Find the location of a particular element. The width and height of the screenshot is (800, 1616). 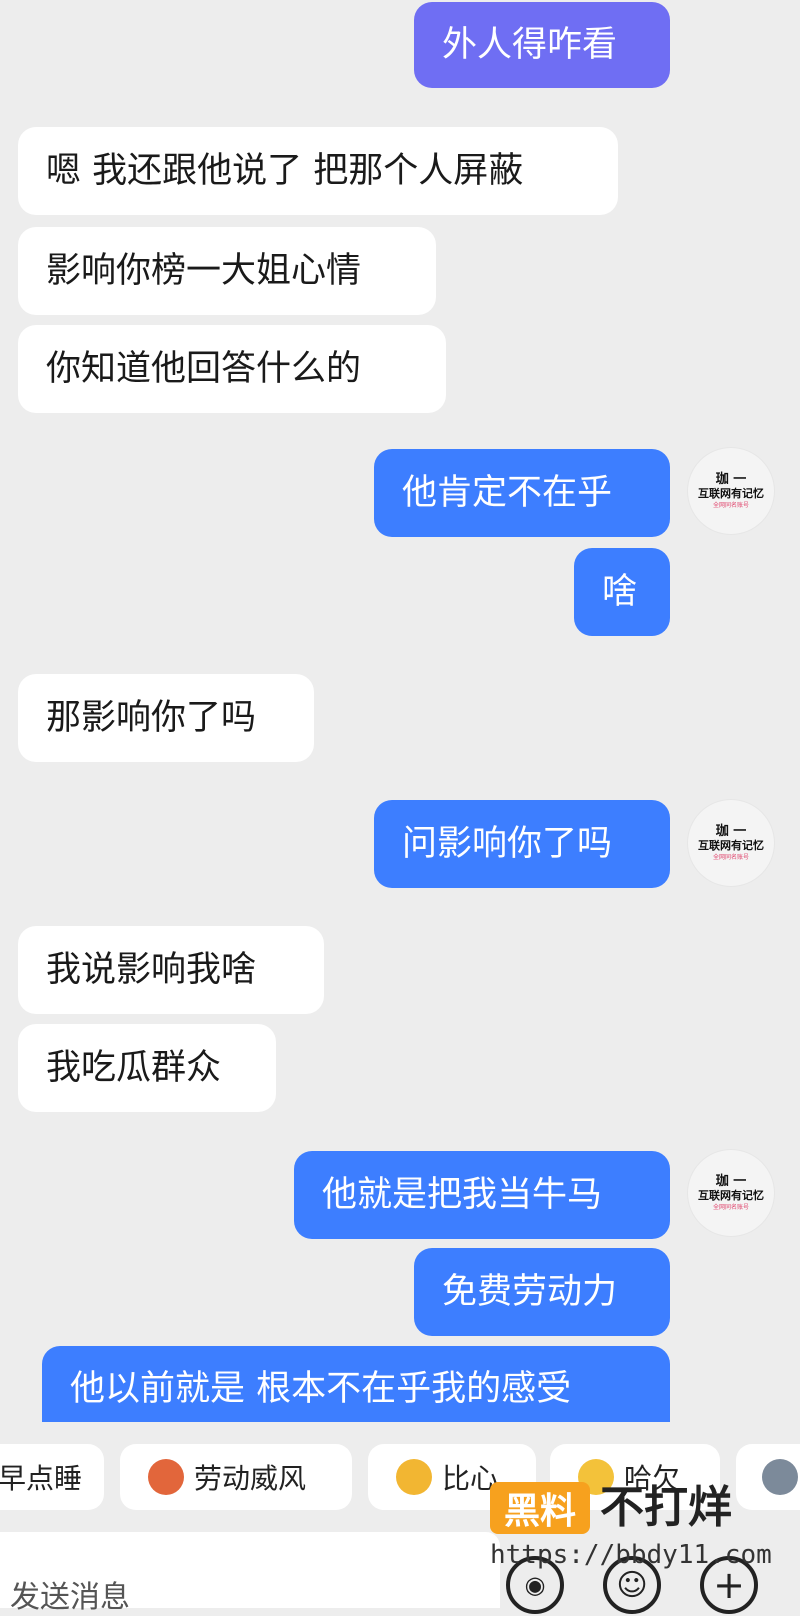

watermark-badge: 黑料 is located at coordinates (540, 1508).